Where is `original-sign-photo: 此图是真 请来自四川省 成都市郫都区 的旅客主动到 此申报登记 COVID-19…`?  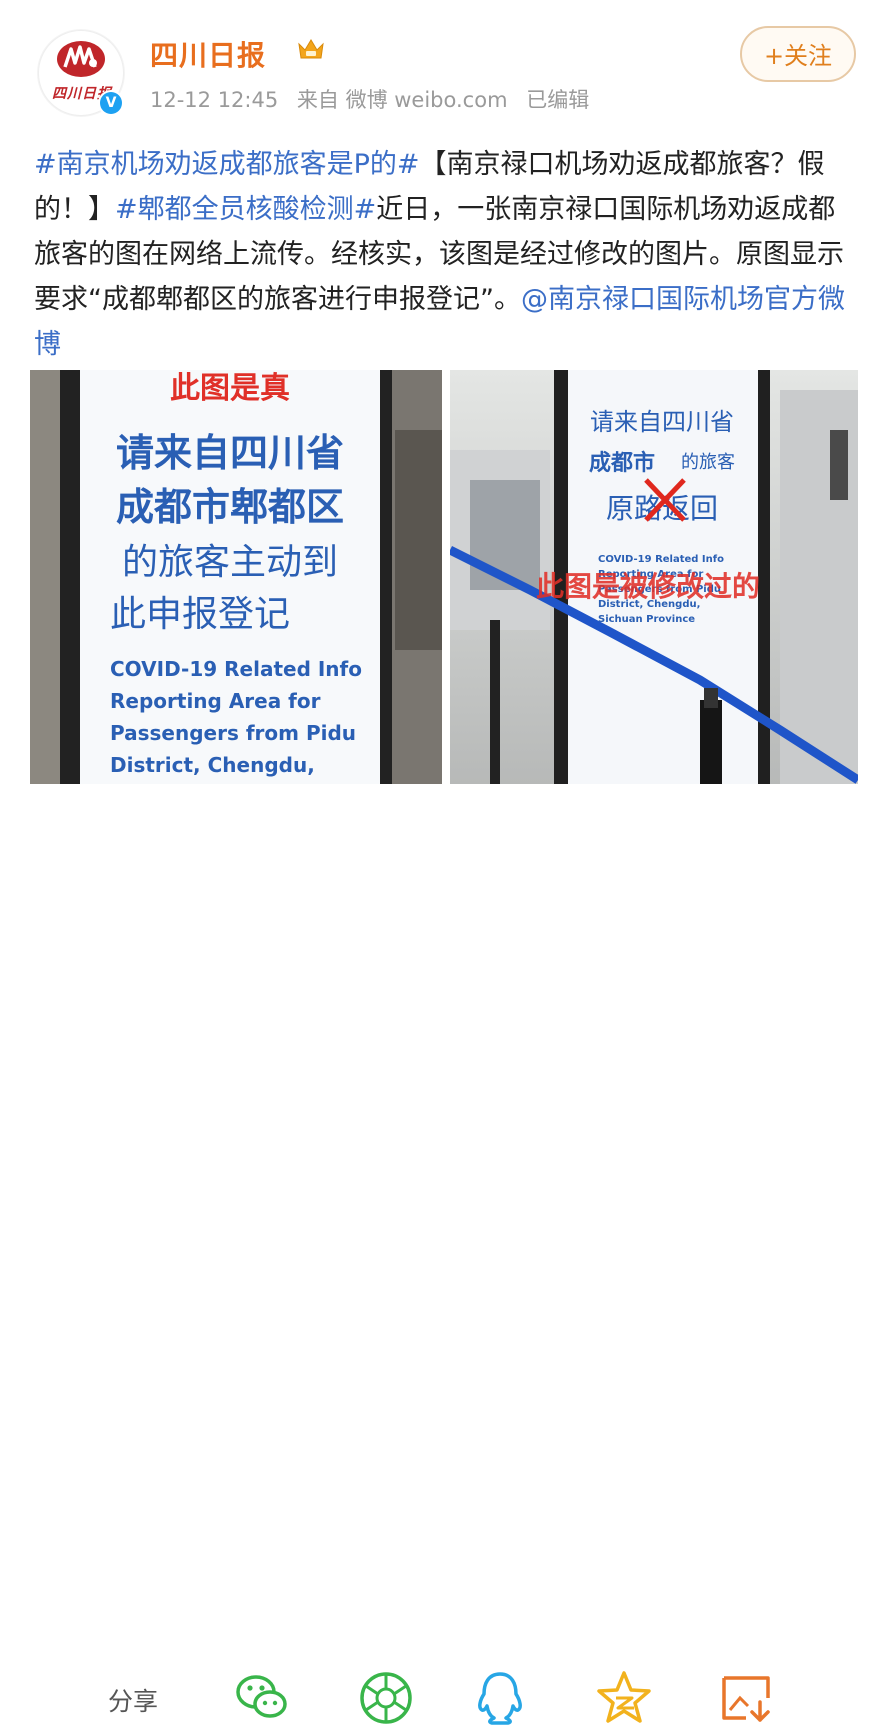
original-sign-photo: 此图是真 请来自四川省 成都市郫都区 的旅客主动到 此申报登记 COVID-19… is located at coordinates (236, 577).